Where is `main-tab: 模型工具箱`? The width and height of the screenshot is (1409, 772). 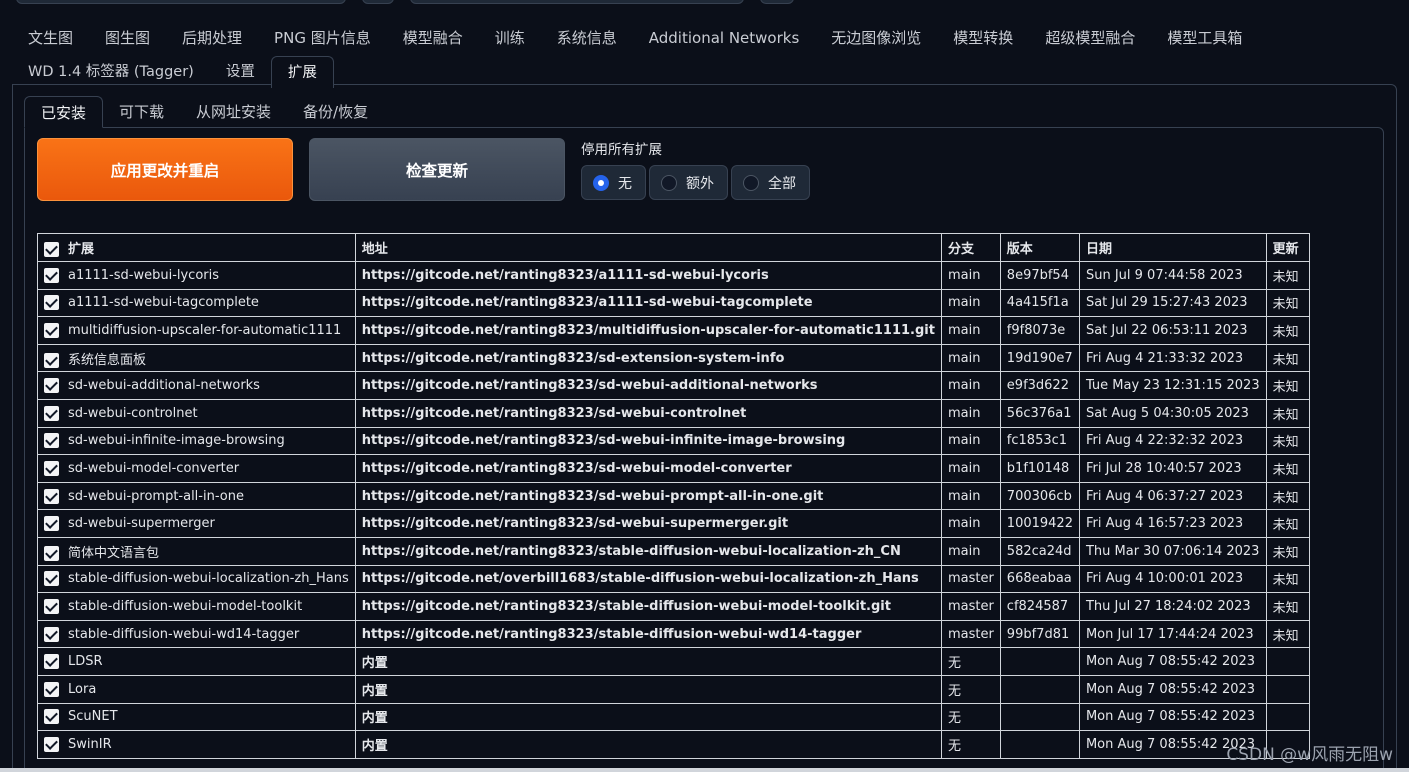
main-tab: 模型工具箱 is located at coordinates (1204, 38).